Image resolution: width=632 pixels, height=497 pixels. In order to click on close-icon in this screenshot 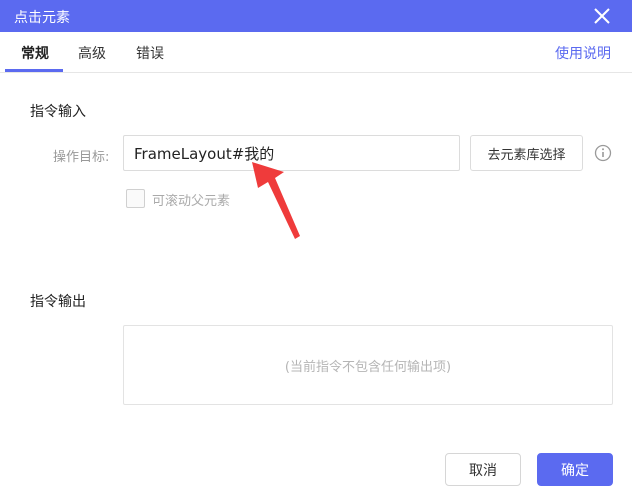, I will do `click(602, 16)`.